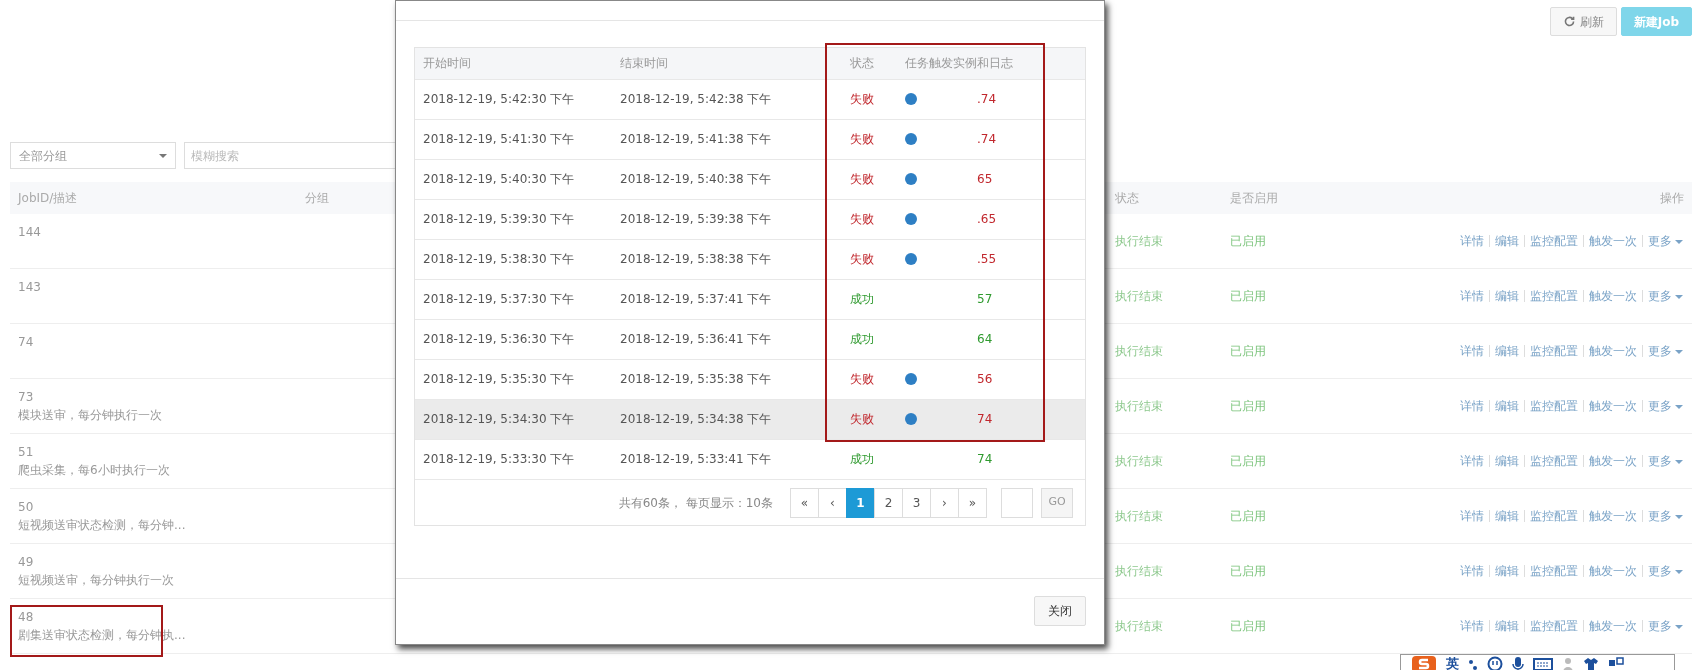 The height and width of the screenshot is (670, 1692). What do you see at coordinates (750, 419) in the screenshot?
I see `hovered-row: 2018-12-19, 5:34:30 下午 2018-12-19, 5:34:38 下午 失败 74` at bounding box center [750, 419].